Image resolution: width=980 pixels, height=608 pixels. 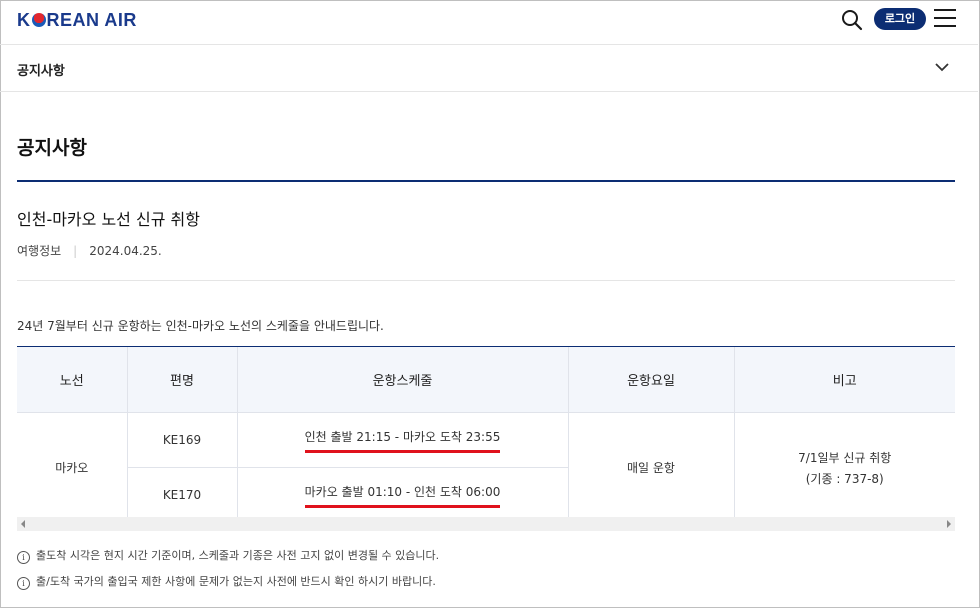 What do you see at coordinates (900, 19) in the screenshot?
I see `login-button: 로그인` at bounding box center [900, 19].